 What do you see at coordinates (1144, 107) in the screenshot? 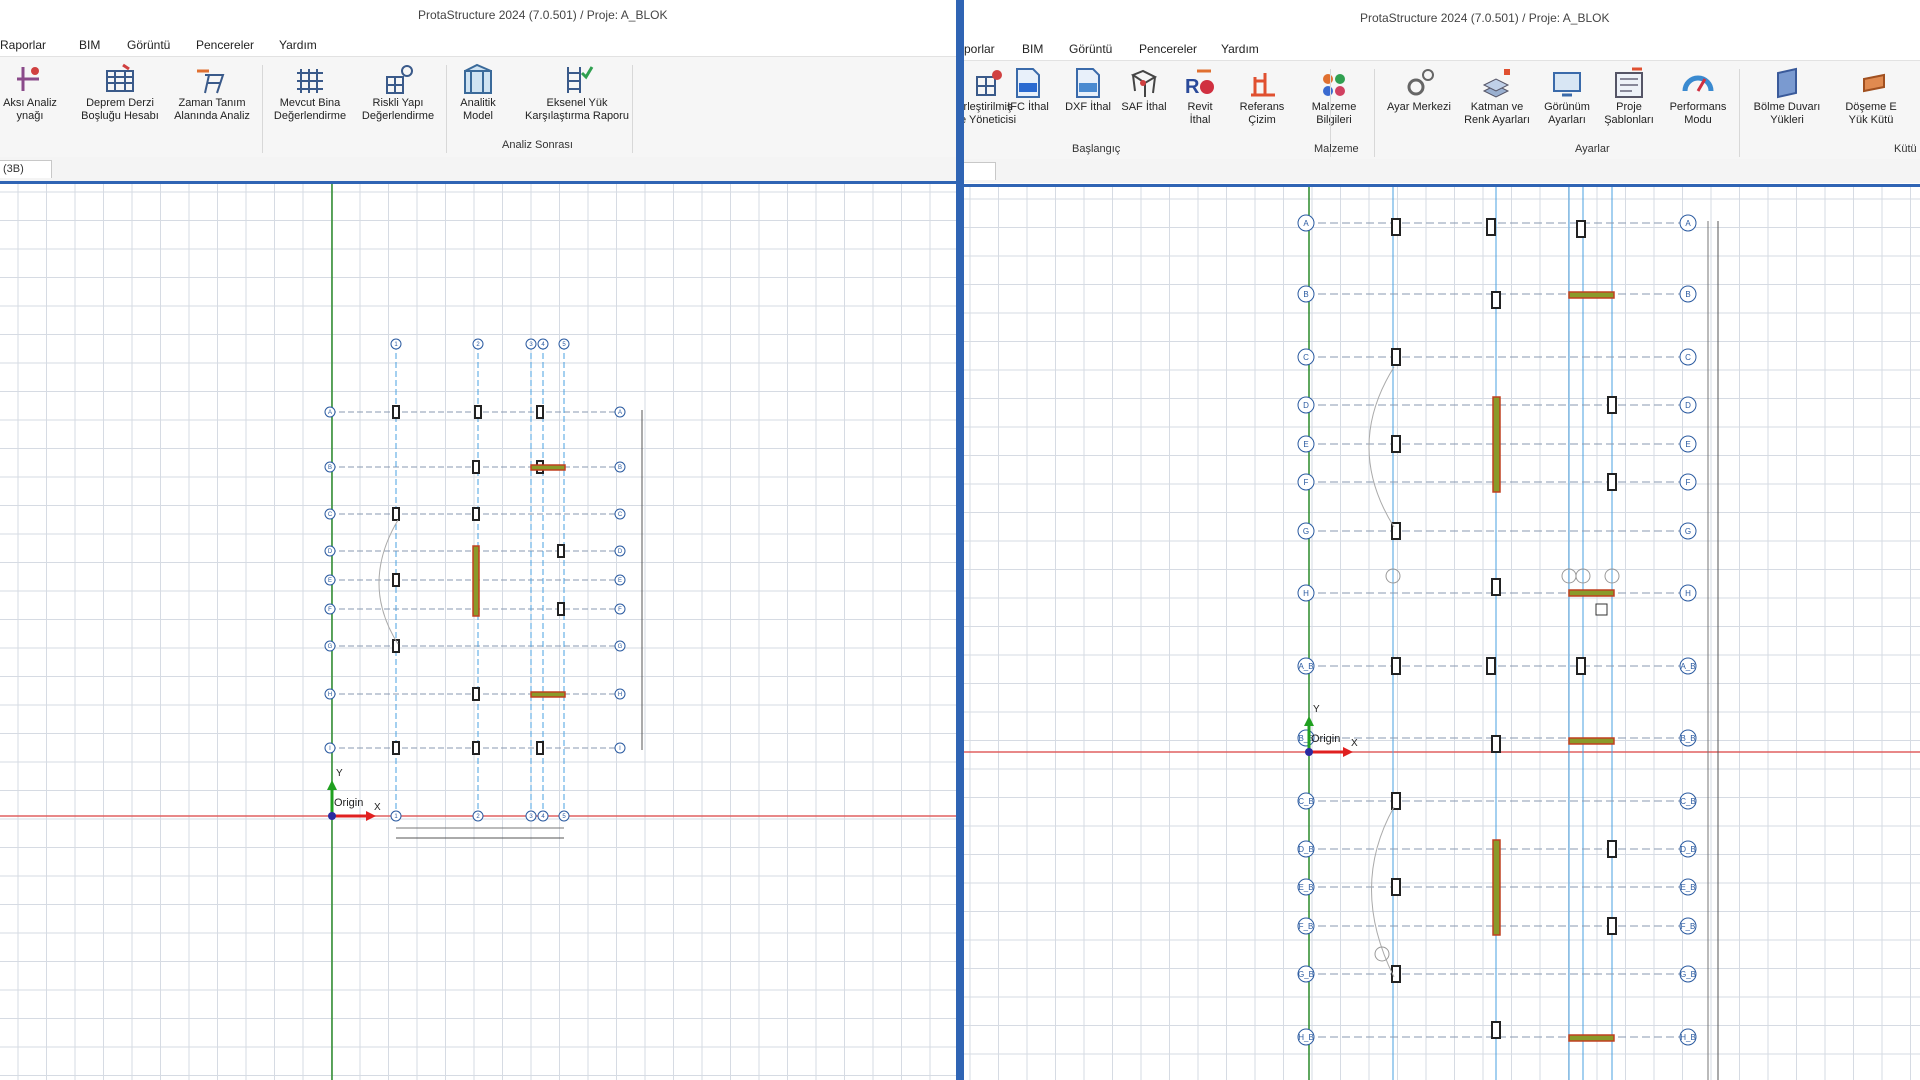
I see `button-label: SAF İthal` at bounding box center [1144, 107].